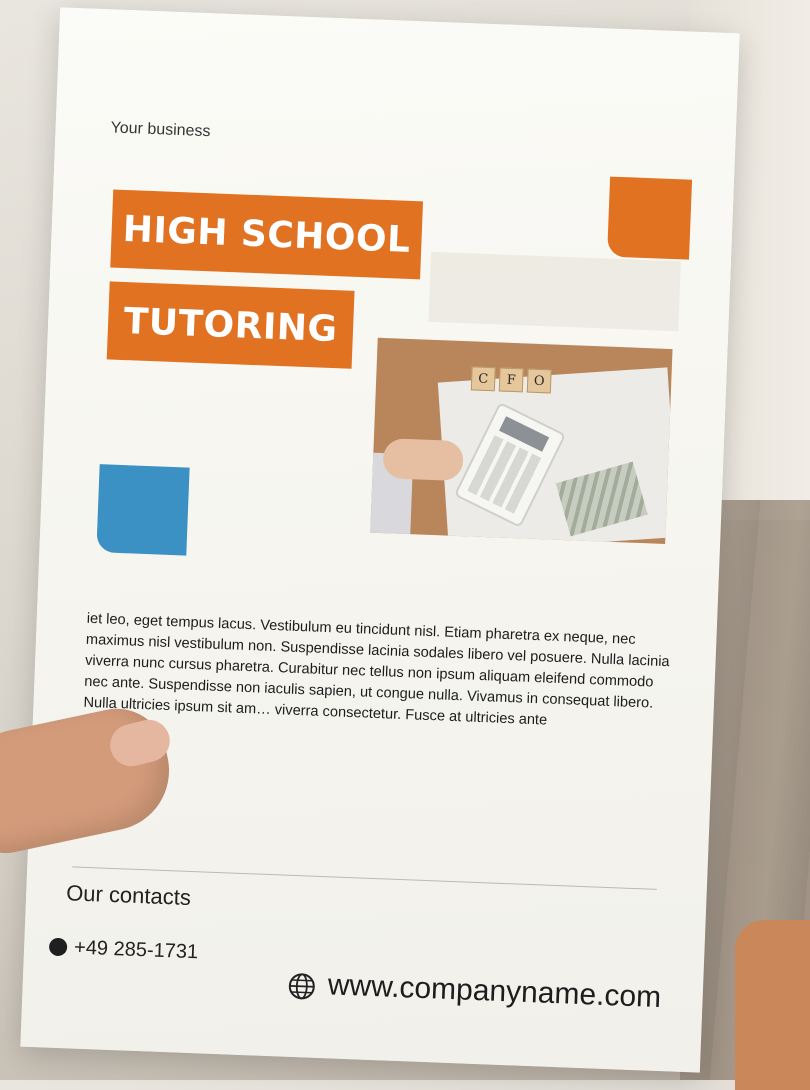 The image size is (810, 1090). I want to click on bleed-through-shadow, so click(554, 291).